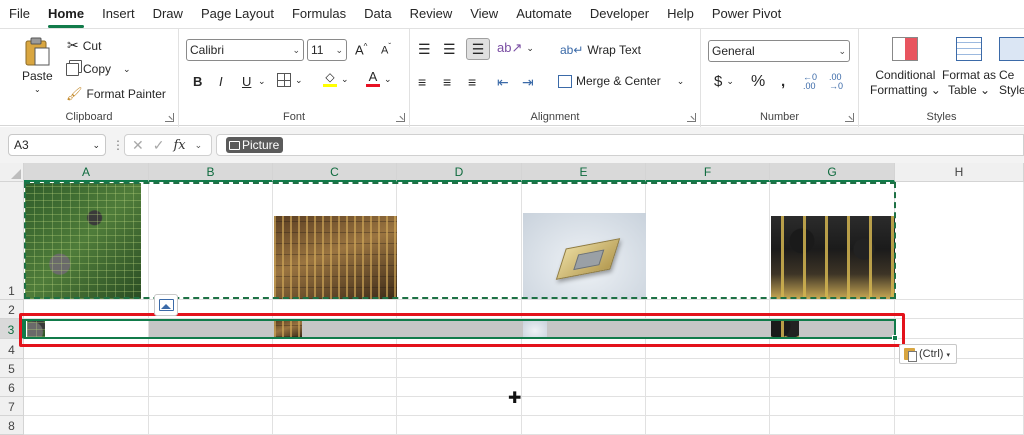  Describe the element at coordinates (503, 82) in the screenshot. I see `decrease-indent-button: ⇤` at that location.